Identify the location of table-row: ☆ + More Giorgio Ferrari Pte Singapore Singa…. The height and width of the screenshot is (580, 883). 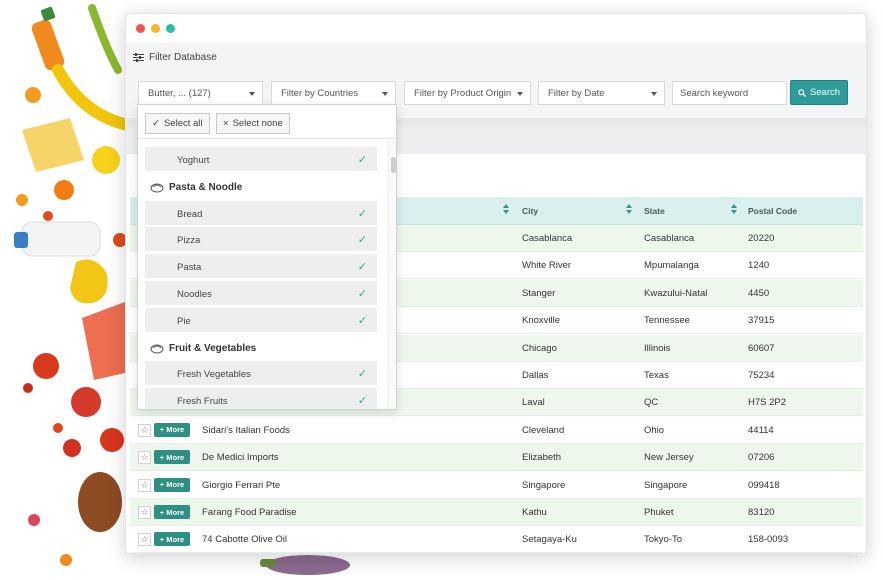
(496, 485).